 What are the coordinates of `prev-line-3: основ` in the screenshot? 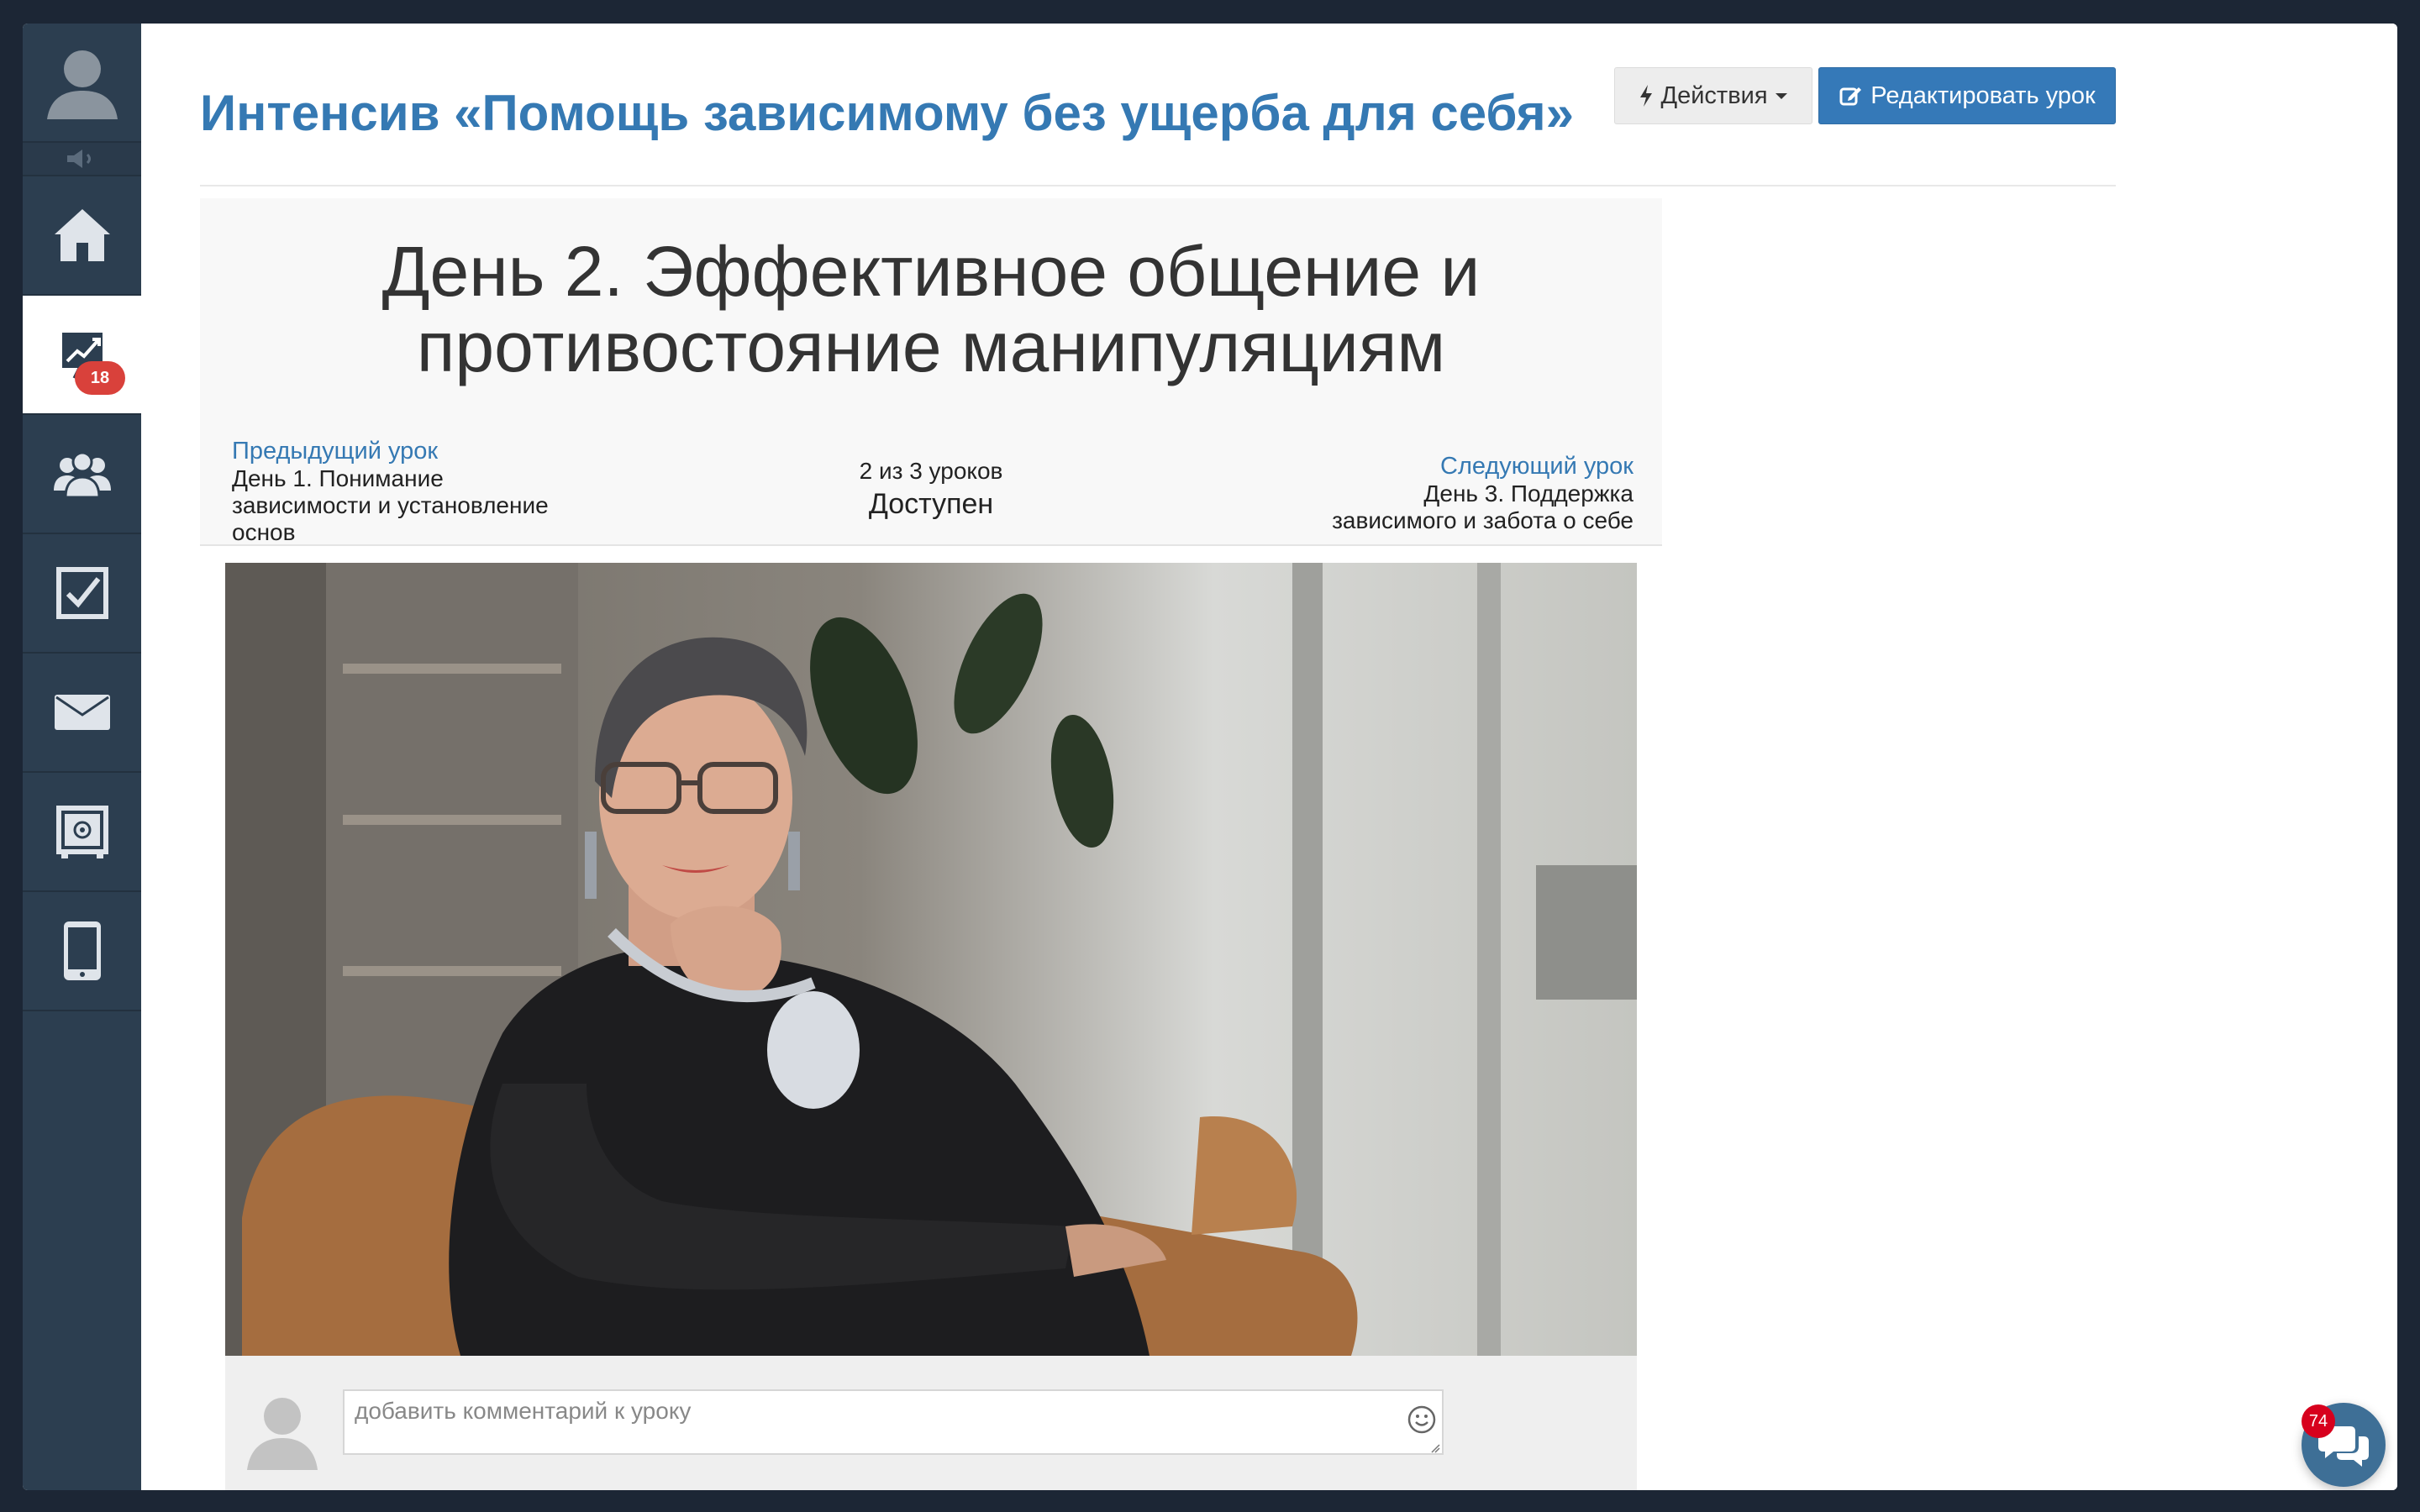 It's located at (264, 532).